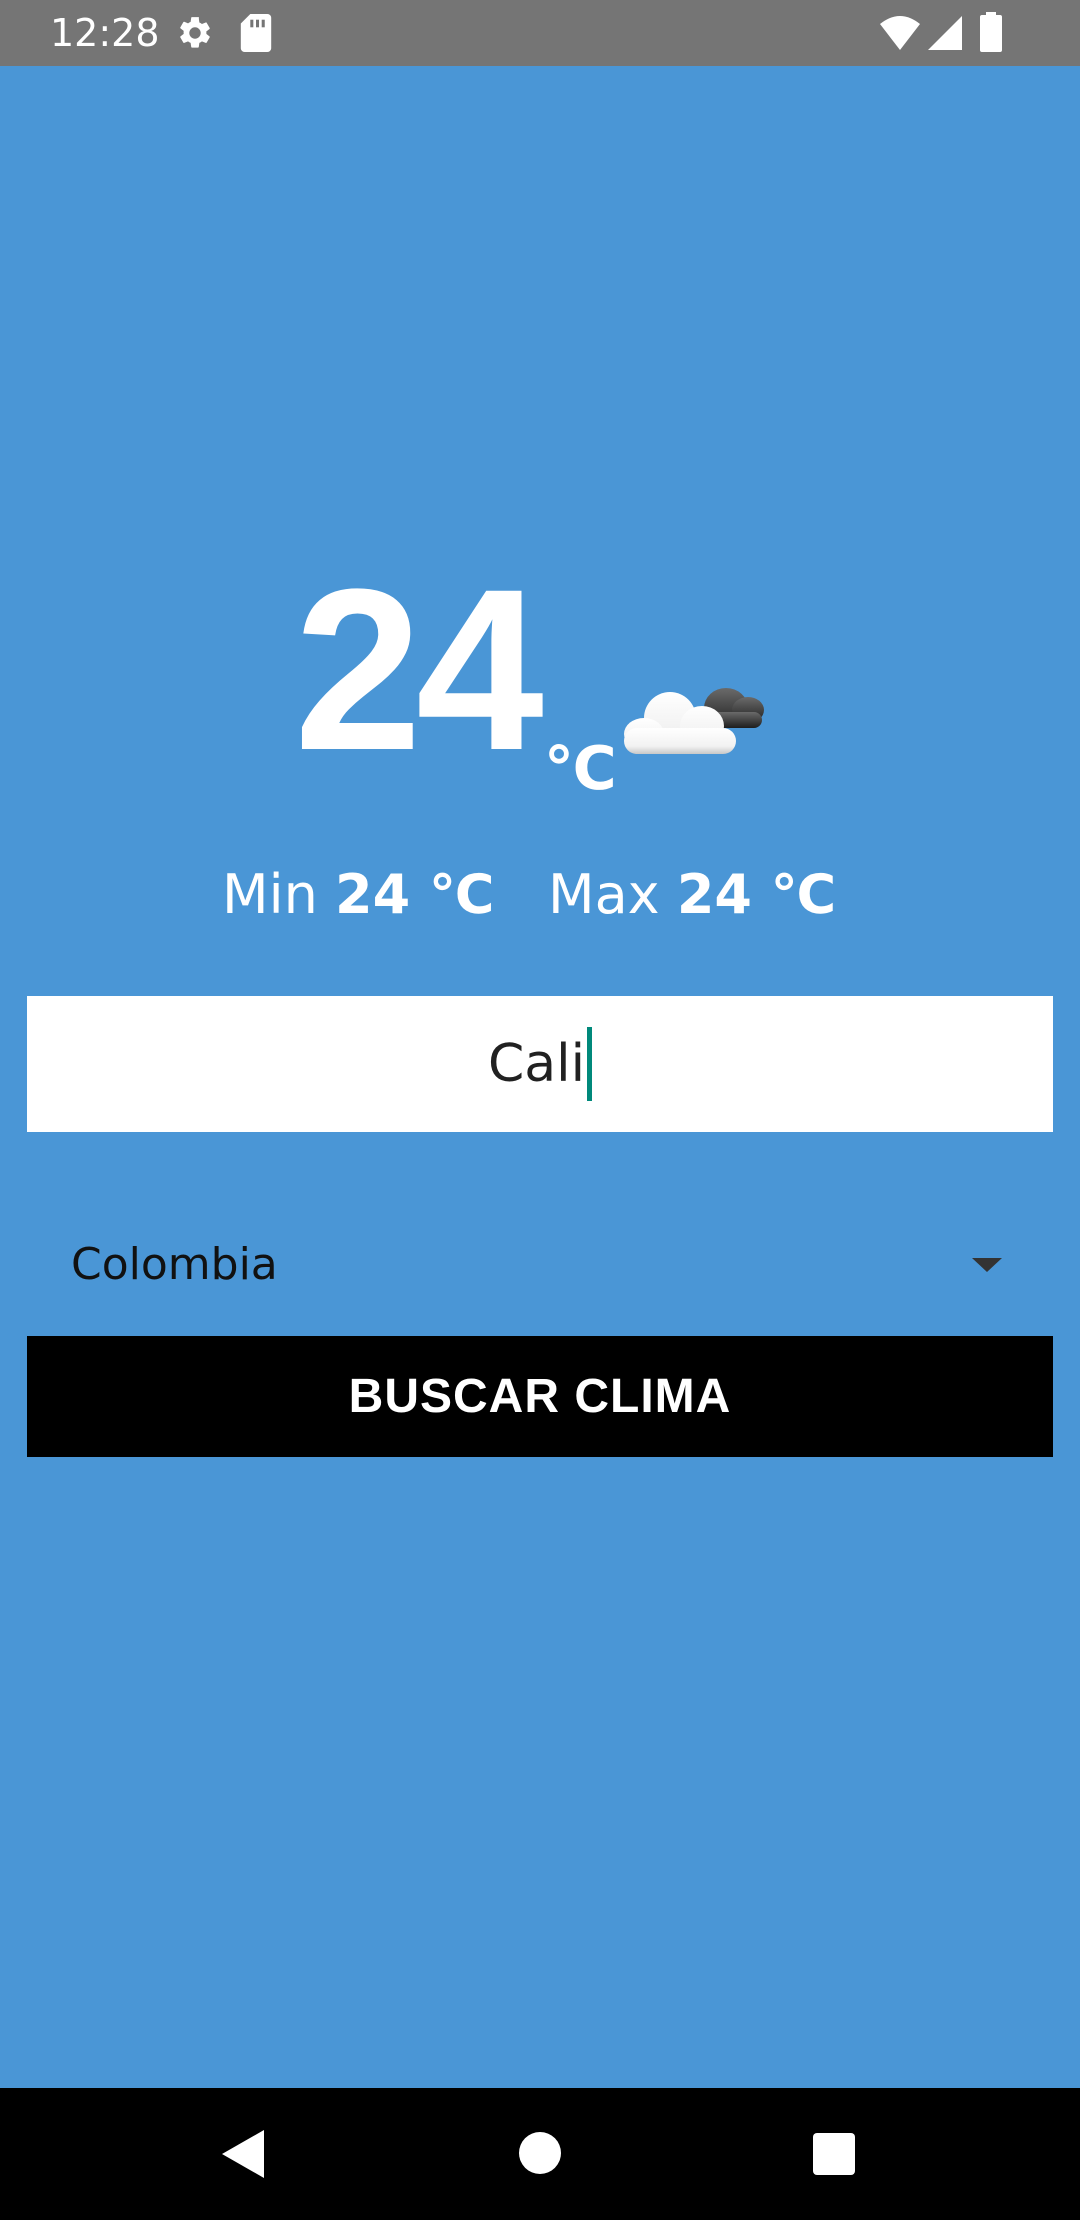 The image size is (1080, 2220). Describe the element at coordinates (415, 894) in the screenshot. I see `min-value: 24 ℃` at that location.